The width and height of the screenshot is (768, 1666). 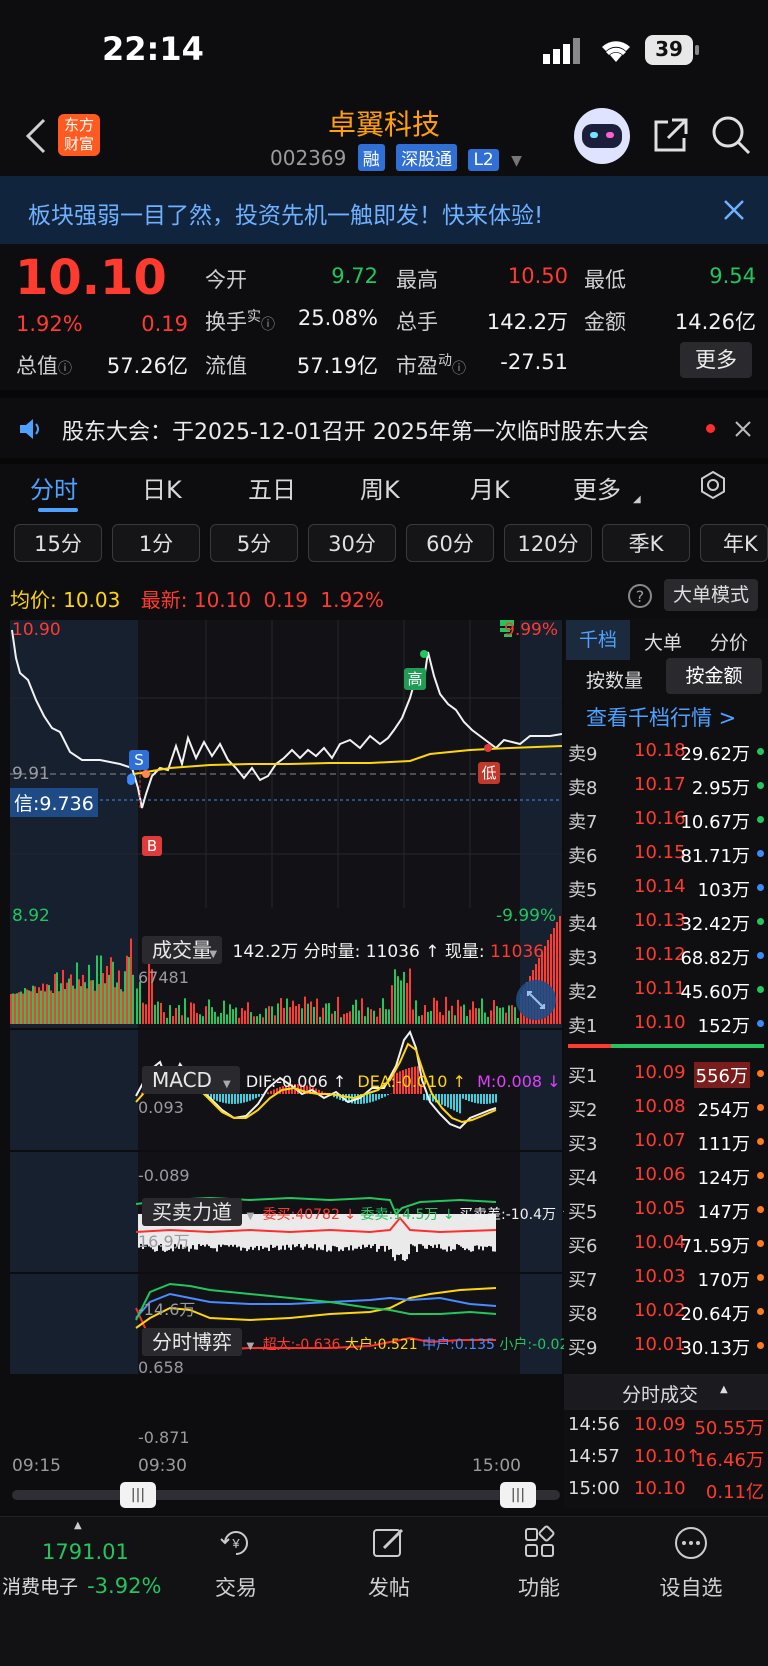 What do you see at coordinates (666, 786) in the screenshot?
I see `sell-row: 卖810.172.95万` at bounding box center [666, 786].